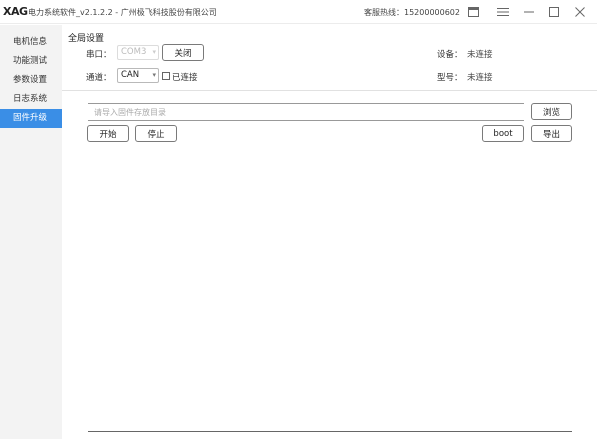 The width and height of the screenshot is (597, 439). Describe the element at coordinates (551, 133) in the screenshot. I see `export-button: 导出` at that location.